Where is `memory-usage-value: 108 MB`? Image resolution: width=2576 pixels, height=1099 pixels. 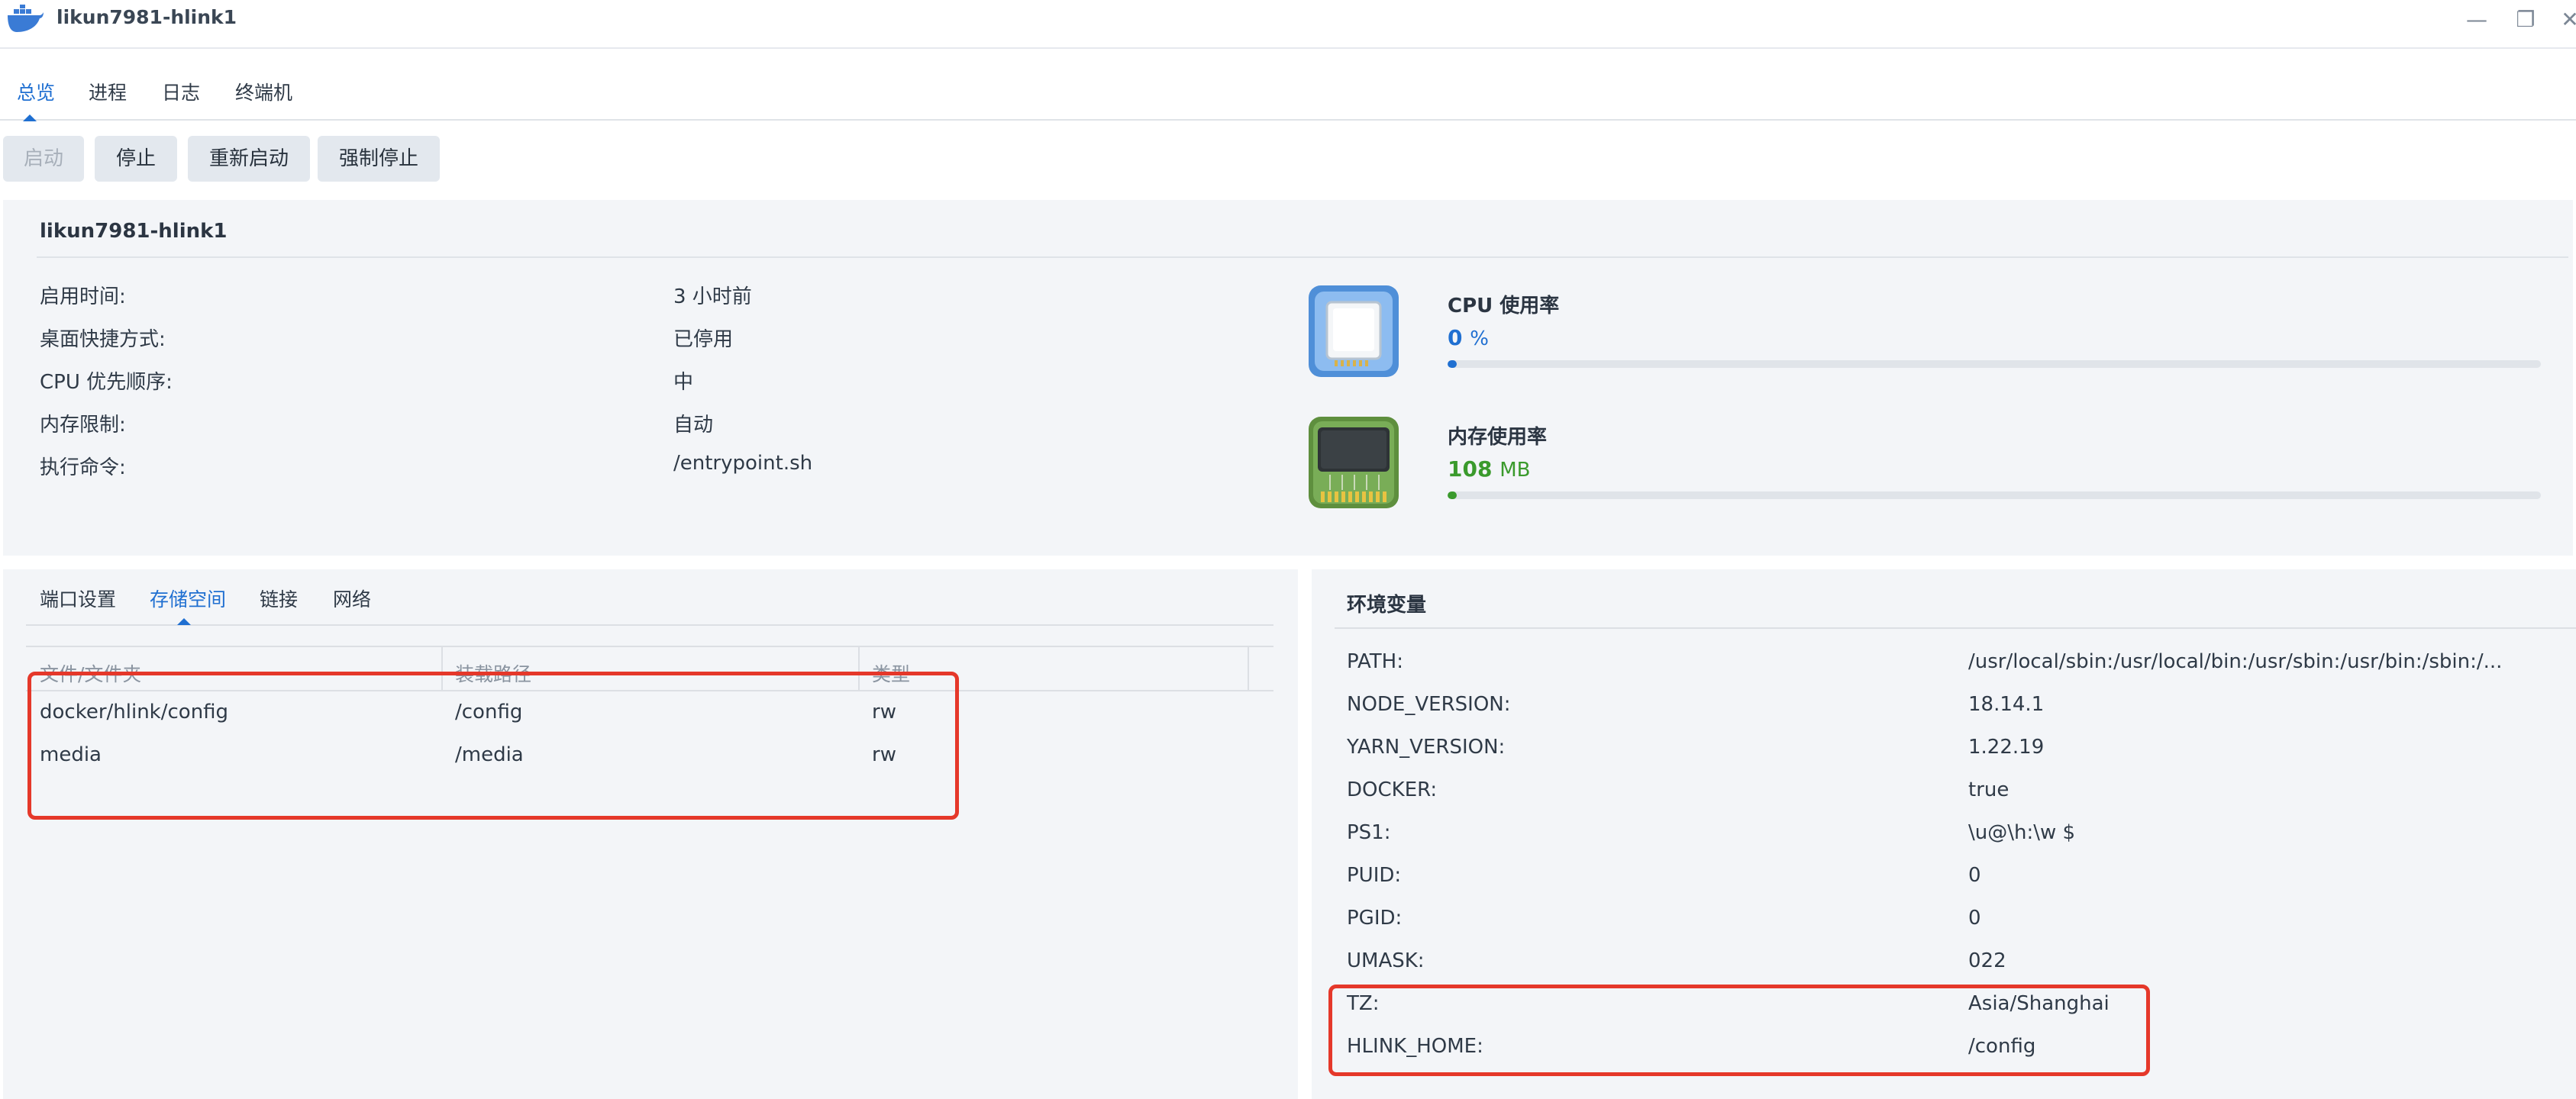 memory-usage-value: 108 MB is located at coordinates (1489, 469).